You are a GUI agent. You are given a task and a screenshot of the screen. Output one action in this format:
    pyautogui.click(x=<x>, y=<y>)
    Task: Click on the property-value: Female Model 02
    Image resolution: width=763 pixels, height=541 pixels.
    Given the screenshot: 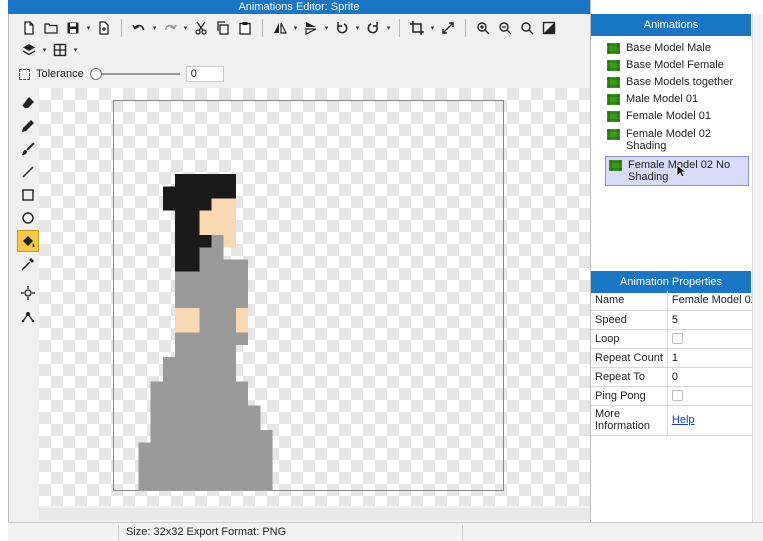 What is the action you would take?
    pyautogui.click(x=714, y=301)
    